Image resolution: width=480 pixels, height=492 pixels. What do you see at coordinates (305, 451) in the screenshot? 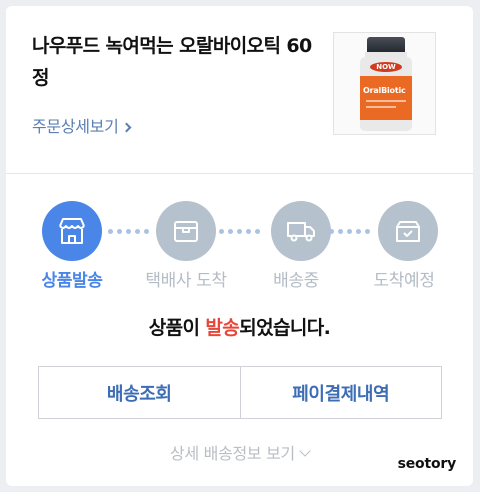
I see `chevron-down-icon` at bounding box center [305, 451].